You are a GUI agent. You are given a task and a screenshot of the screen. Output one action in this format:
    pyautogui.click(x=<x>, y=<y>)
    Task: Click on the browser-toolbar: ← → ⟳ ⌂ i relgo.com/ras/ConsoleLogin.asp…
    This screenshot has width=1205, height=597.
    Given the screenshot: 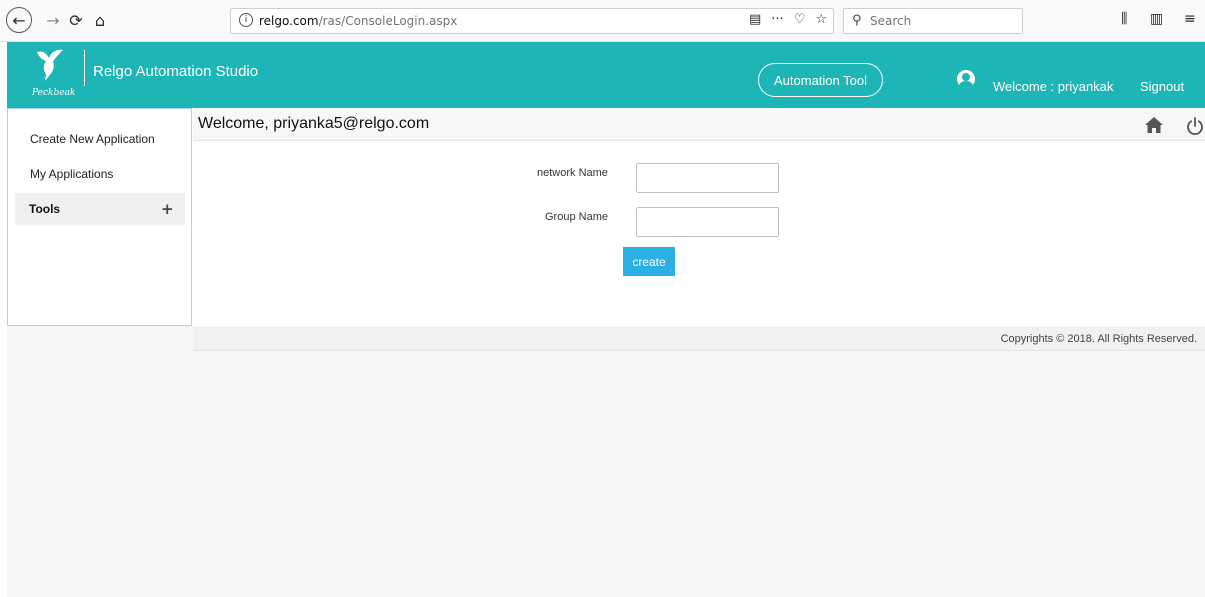 What is the action you would take?
    pyautogui.click(x=602, y=21)
    